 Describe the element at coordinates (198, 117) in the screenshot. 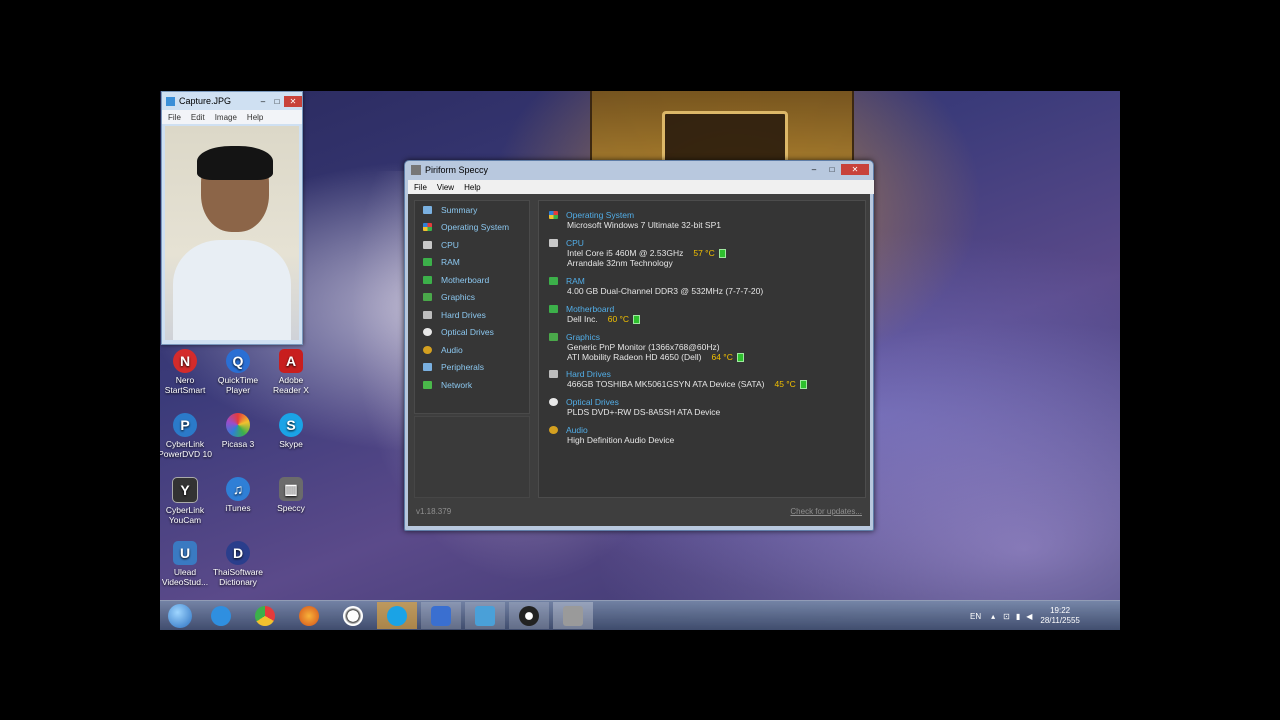

I see `menu-edit: Edit` at that location.